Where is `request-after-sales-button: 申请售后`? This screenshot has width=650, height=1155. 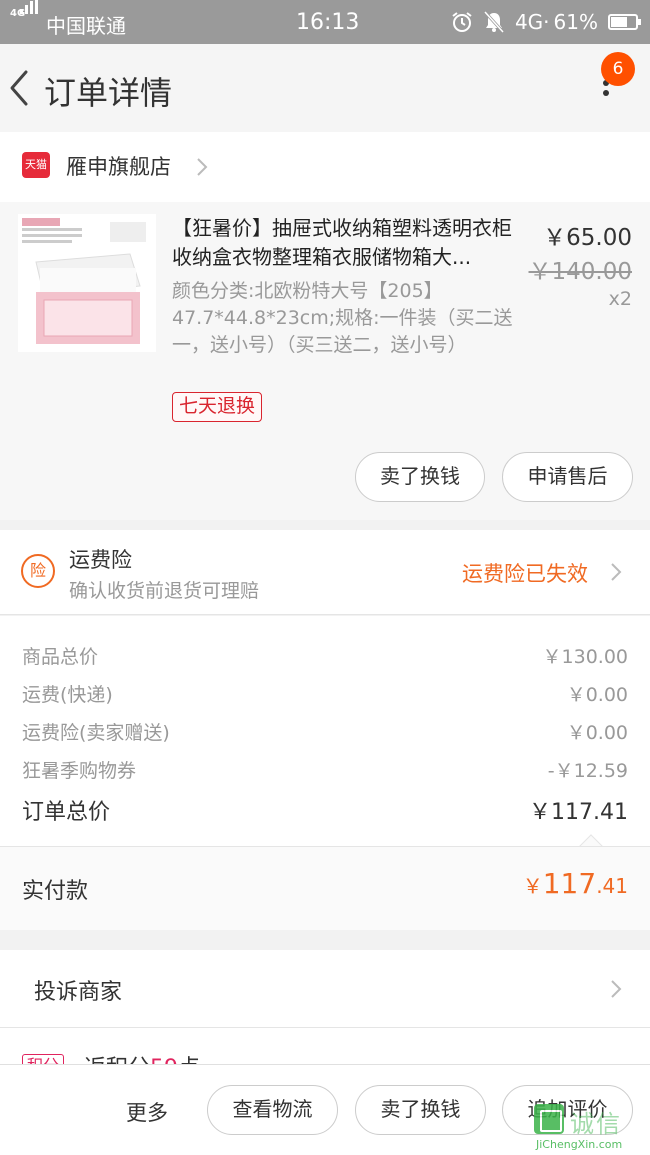
request-after-sales-button: 申请售后 is located at coordinates (567, 477).